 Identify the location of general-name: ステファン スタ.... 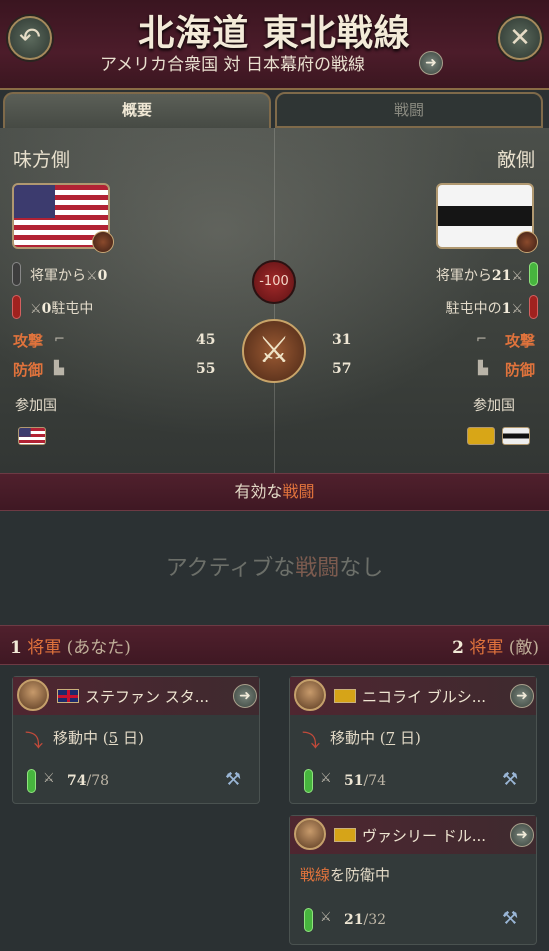
(147, 697).